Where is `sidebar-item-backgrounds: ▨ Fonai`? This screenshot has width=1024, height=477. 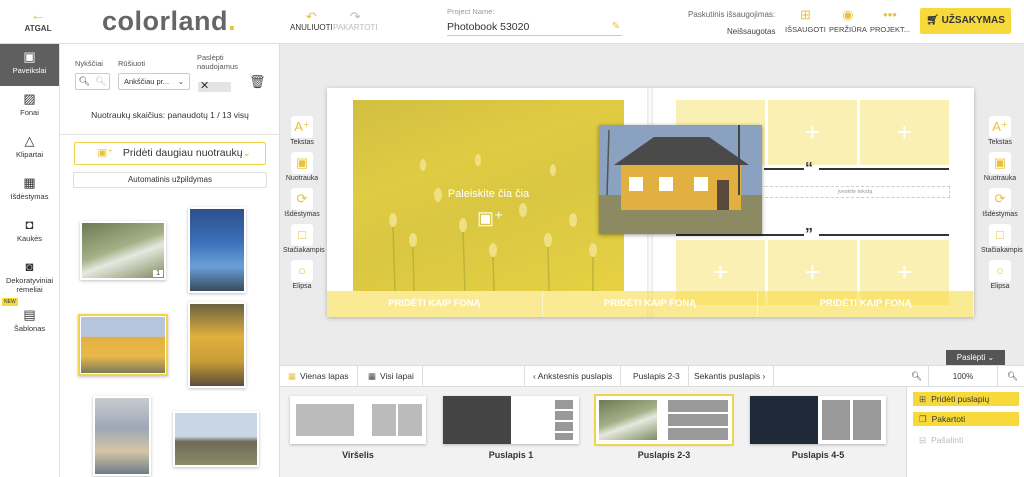 sidebar-item-backgrounds: ▨ Fonai is located at coordinates (29, 107).